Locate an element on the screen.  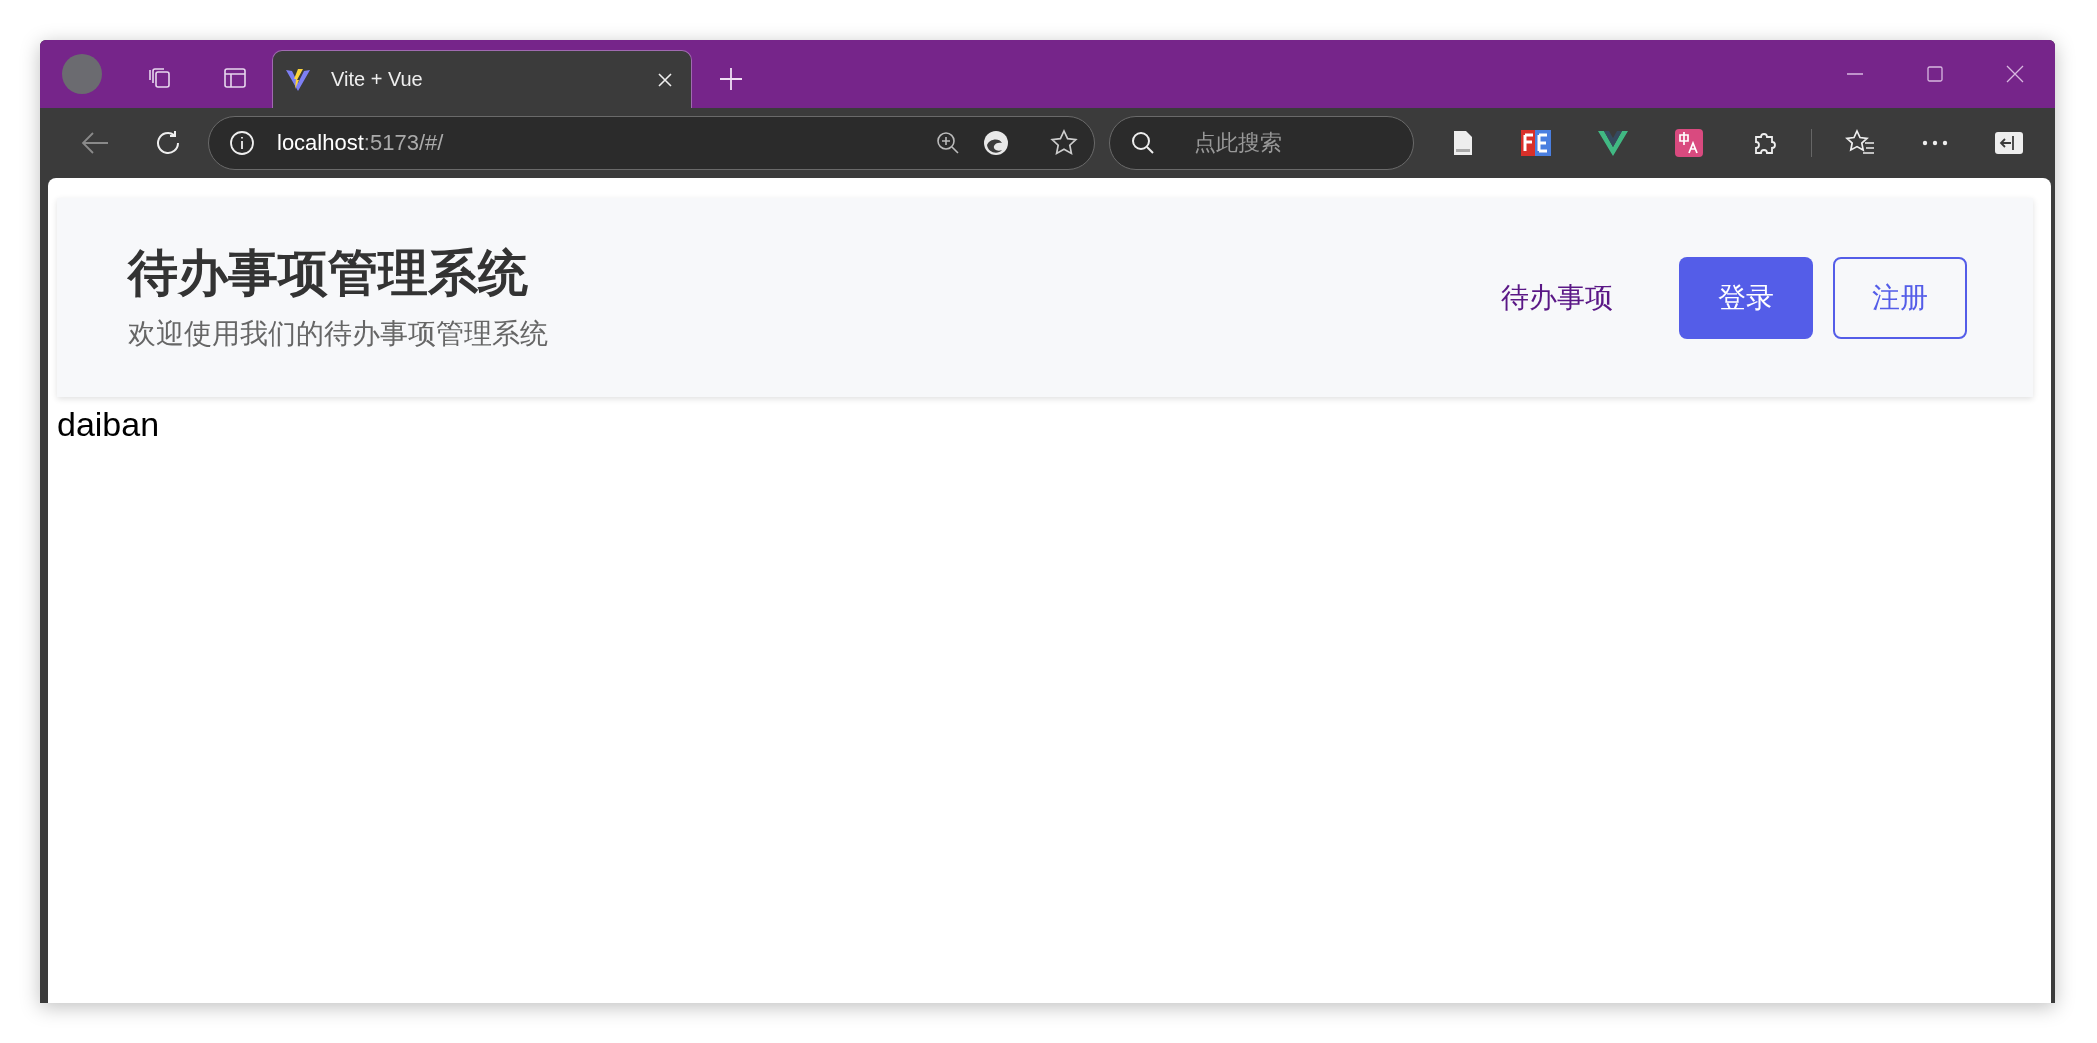
v-logo-icon is located at coordinates (1613, 143).